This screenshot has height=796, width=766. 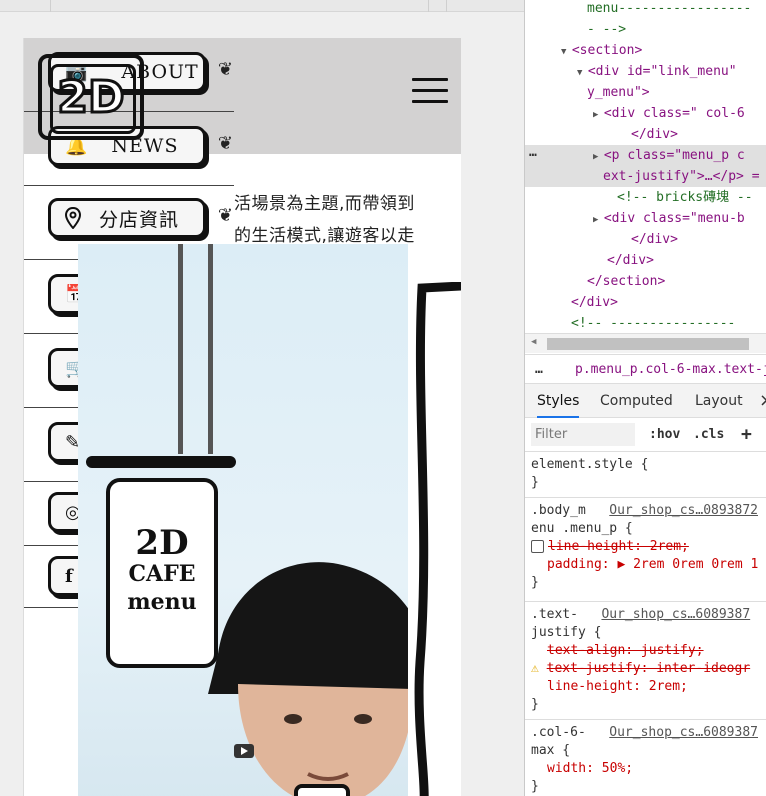 What do you see at coordinates (648, 465) in the screenshot?
I see `rule-line: element.style {` at bounding box center [648, 465].